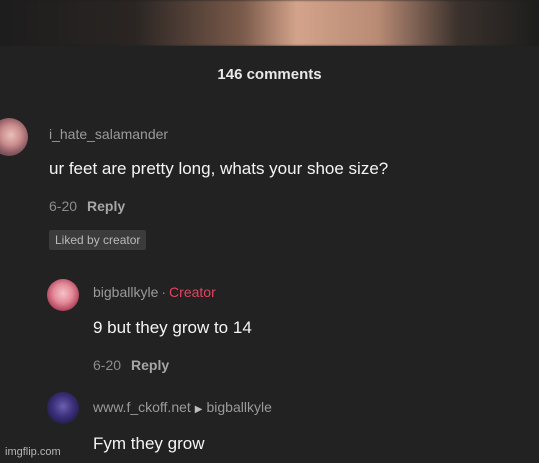 The image size is (539, 463). What do you see at coordinates (239, 407) in the screenshot?
I see `reply-to-username: bigballkyle` at bounding box center [239, 407].